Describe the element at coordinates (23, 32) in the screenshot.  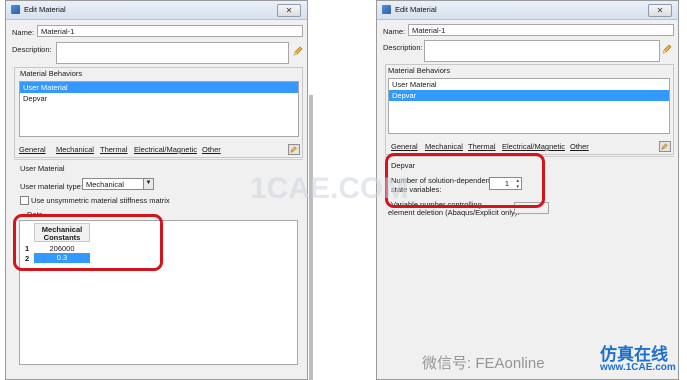
I see `left-name-label: Name:` at that location.